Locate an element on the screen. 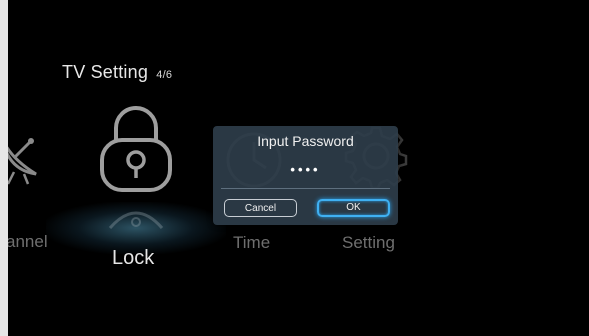  dialog-divider is located at coordinates (305, 188).